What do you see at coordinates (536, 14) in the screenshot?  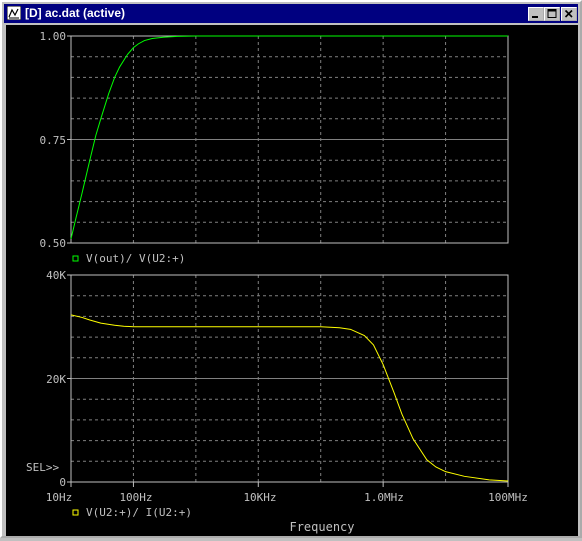 I see `minimize-button` at bounding box center [536, 14].